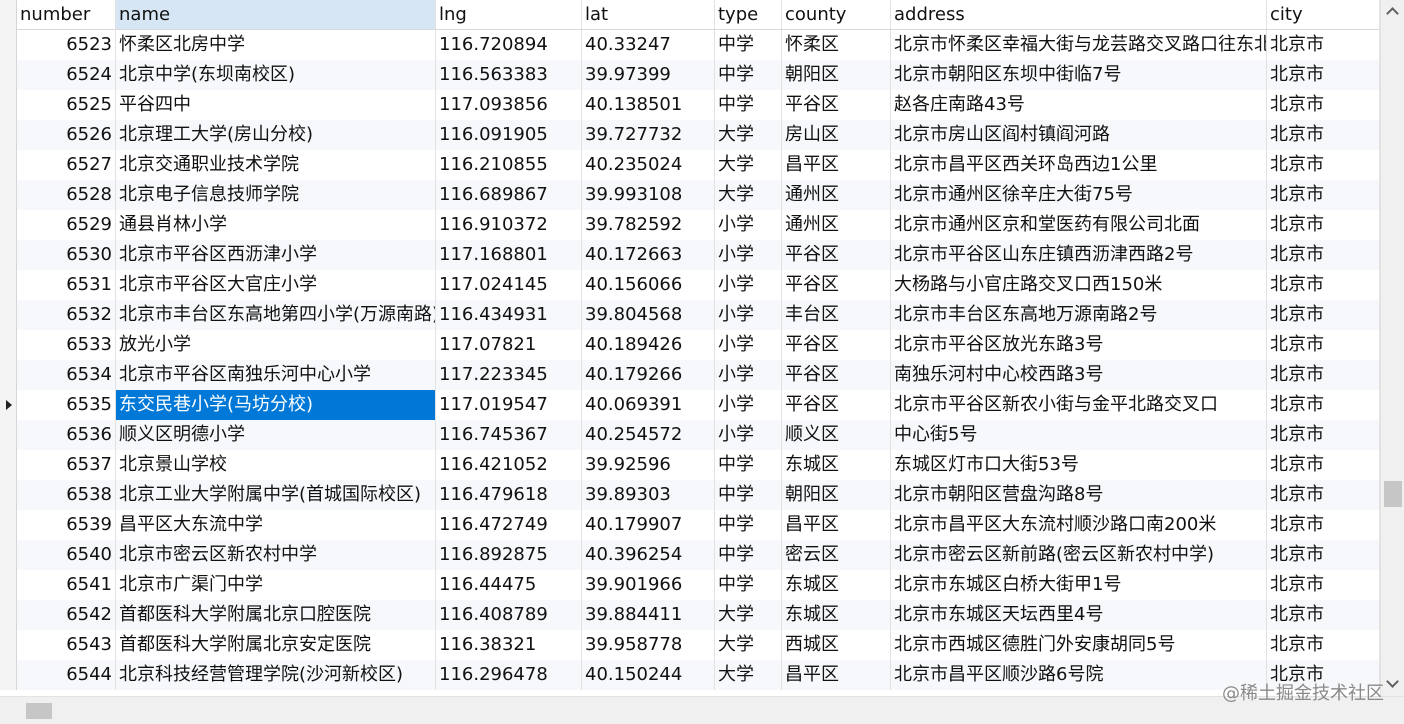 The width and height of the screenshot is (1404, 724). Describe the element at coordinates (1079, 135) in the screenshot. I see `cell-address: 北京市房山区阎村镇阎河路` at that location.